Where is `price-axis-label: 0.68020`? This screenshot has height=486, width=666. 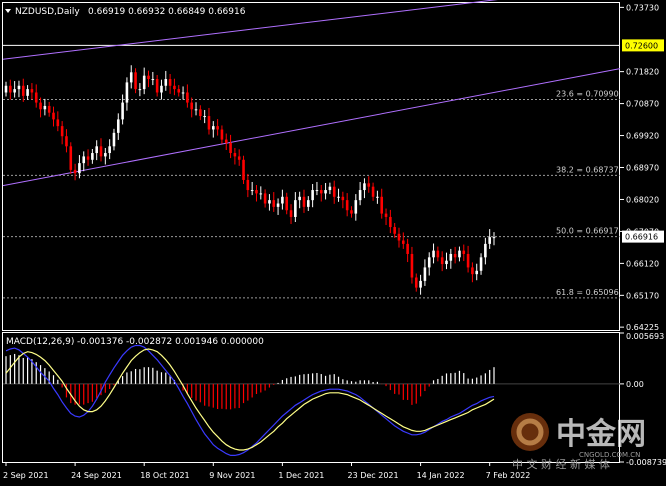
price-axis-label: 0.68020 is located at coordinates (642, 199).